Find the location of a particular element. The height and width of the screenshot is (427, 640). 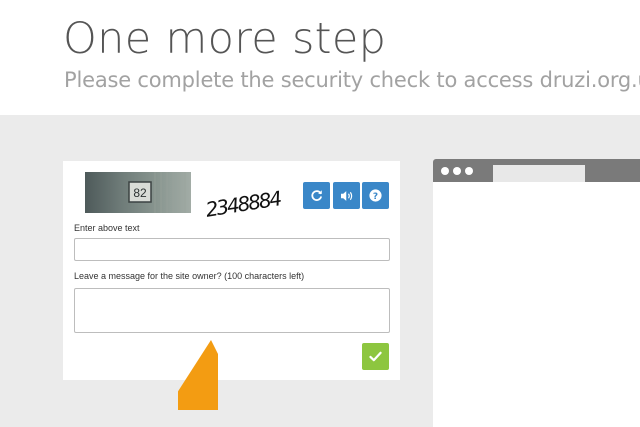

help-icon: ? is located at coordinates (375, 195).